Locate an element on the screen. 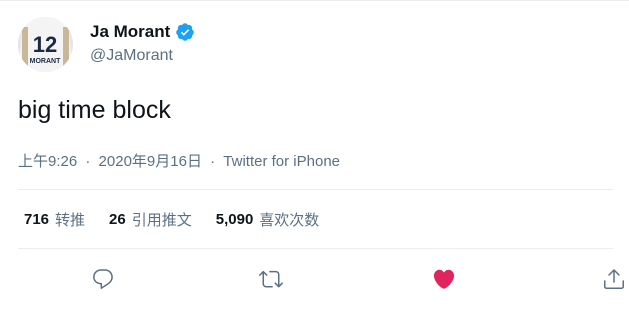  top-divider is located at coordinates (314, 0).